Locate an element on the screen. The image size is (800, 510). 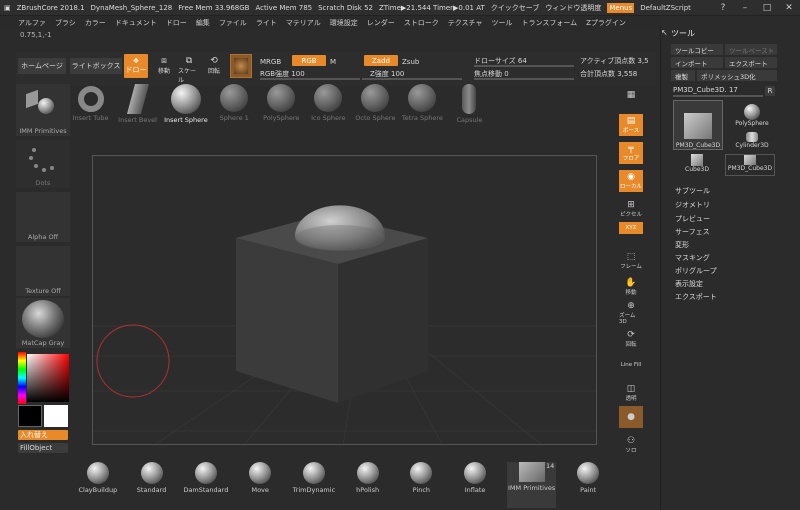
pixel-button: ⊞ ピクセル is located at coordinates (631, 209).